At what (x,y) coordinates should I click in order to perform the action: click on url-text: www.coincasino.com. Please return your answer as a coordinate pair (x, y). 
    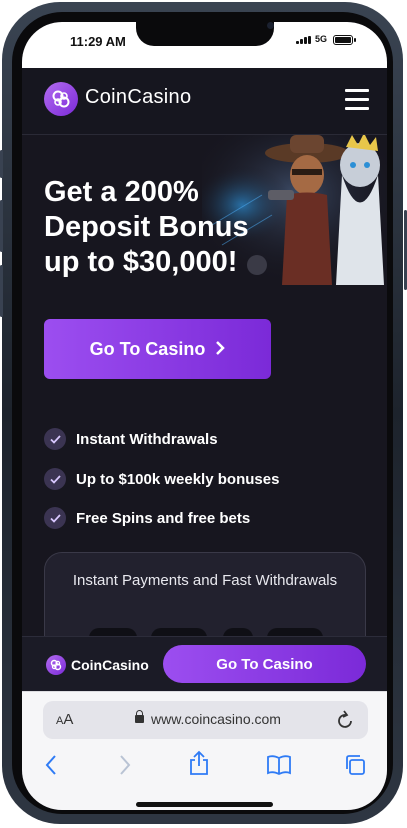
    Looking at the image, I should click on (216, 719).